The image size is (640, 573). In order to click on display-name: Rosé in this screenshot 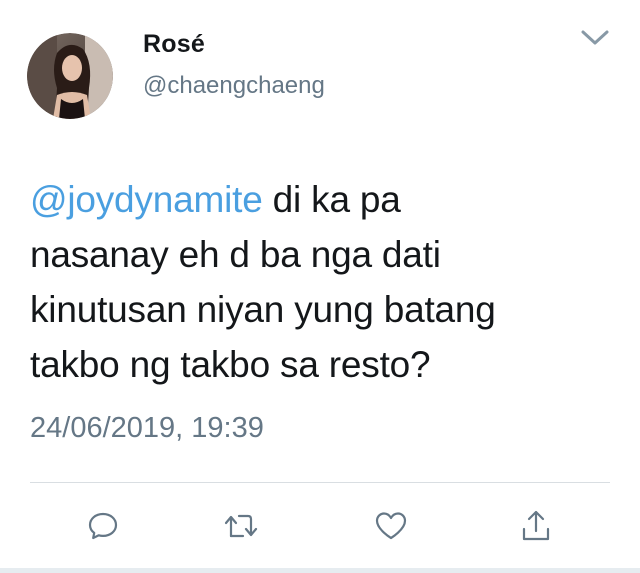, I will do `click(174, 44)`.